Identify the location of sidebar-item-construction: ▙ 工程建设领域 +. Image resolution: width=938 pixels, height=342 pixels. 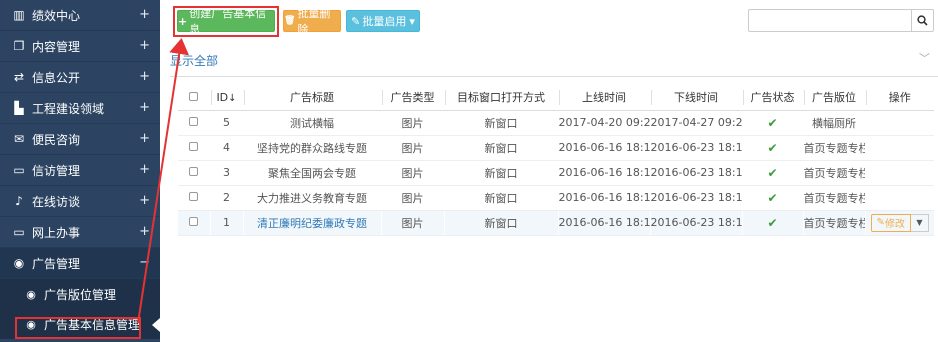
(80, 108).